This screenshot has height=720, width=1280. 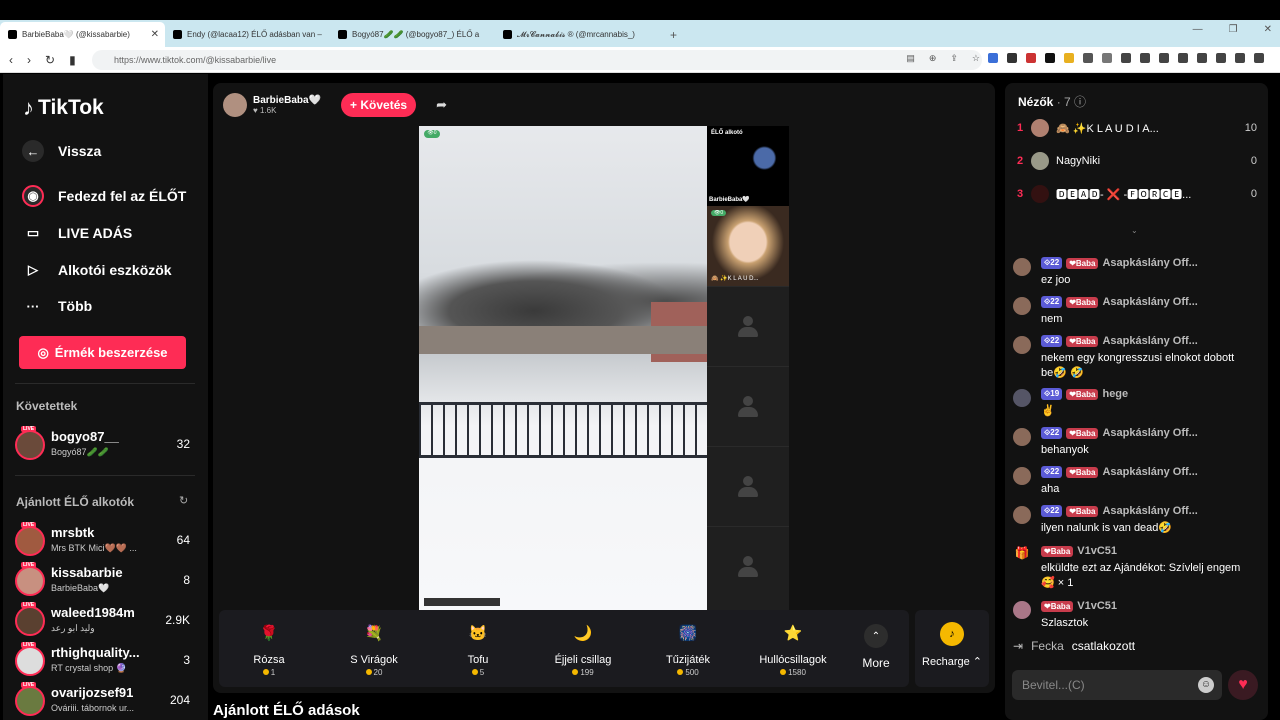 What do you see at coordinates (105, 580) in the screenshot?
I see `recommended-account: LIVE kissabarbie BarbieBaba🤍 8` at bounding box center [105, 580].